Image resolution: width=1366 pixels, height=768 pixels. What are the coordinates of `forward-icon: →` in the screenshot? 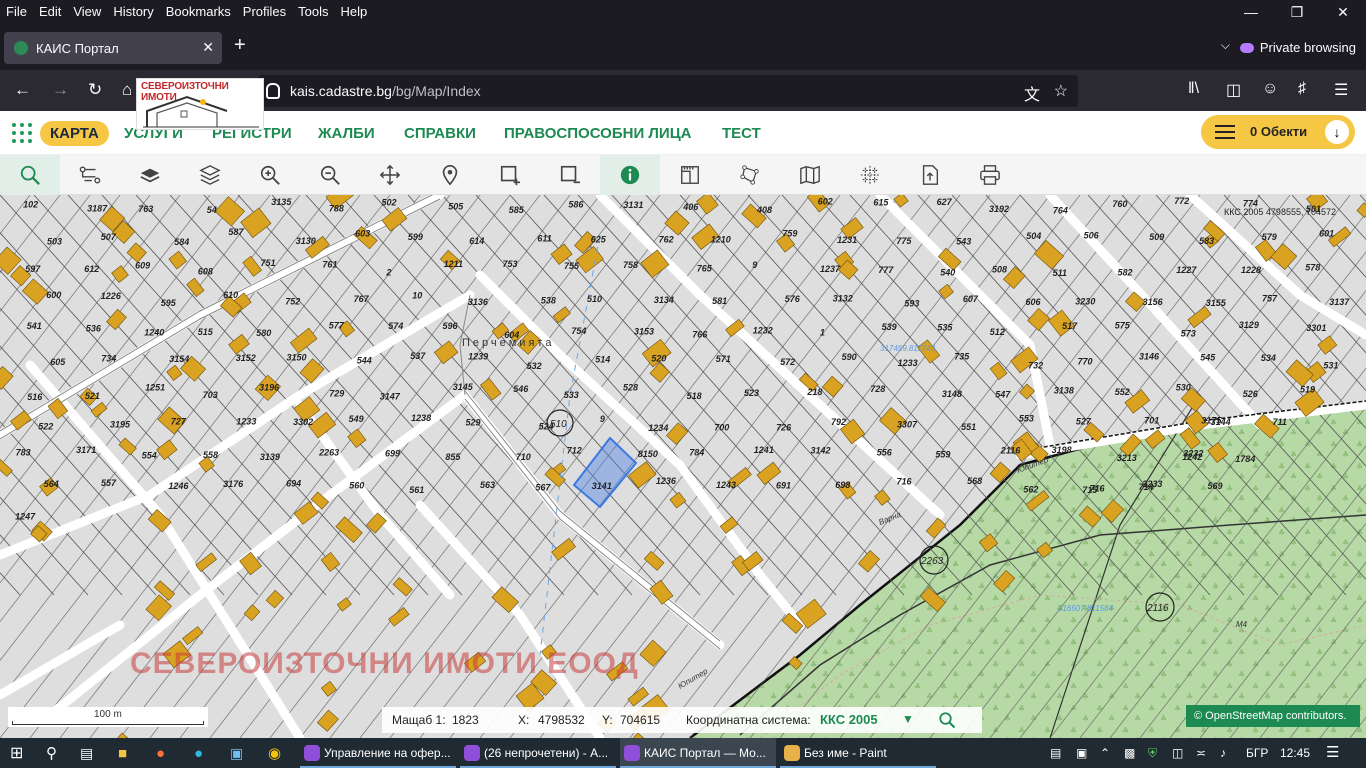 It's located at (60, 90).